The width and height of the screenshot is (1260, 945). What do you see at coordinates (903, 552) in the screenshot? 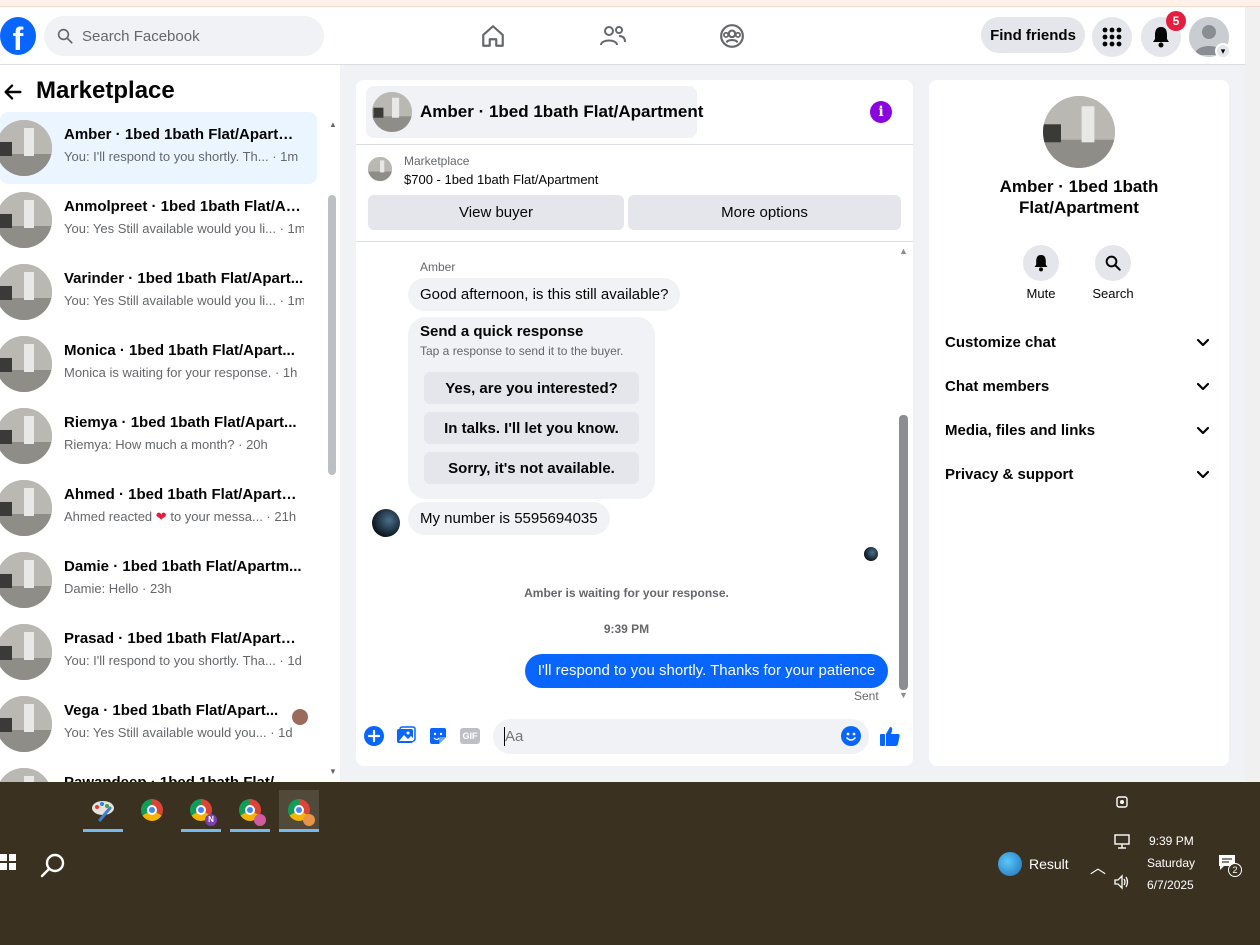
I see `chat-scrollbar-thumb` at bounding box center [903, 552].